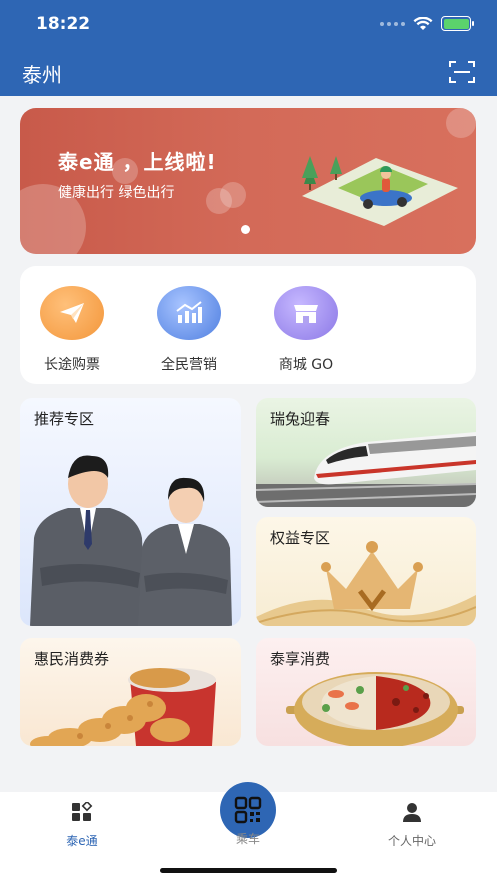 This screenshot has height=883, width=497. What do you see at coordinates (245, 229) in the screenshot?
I see `carousel-indicator` at bounding box center [245, 229].